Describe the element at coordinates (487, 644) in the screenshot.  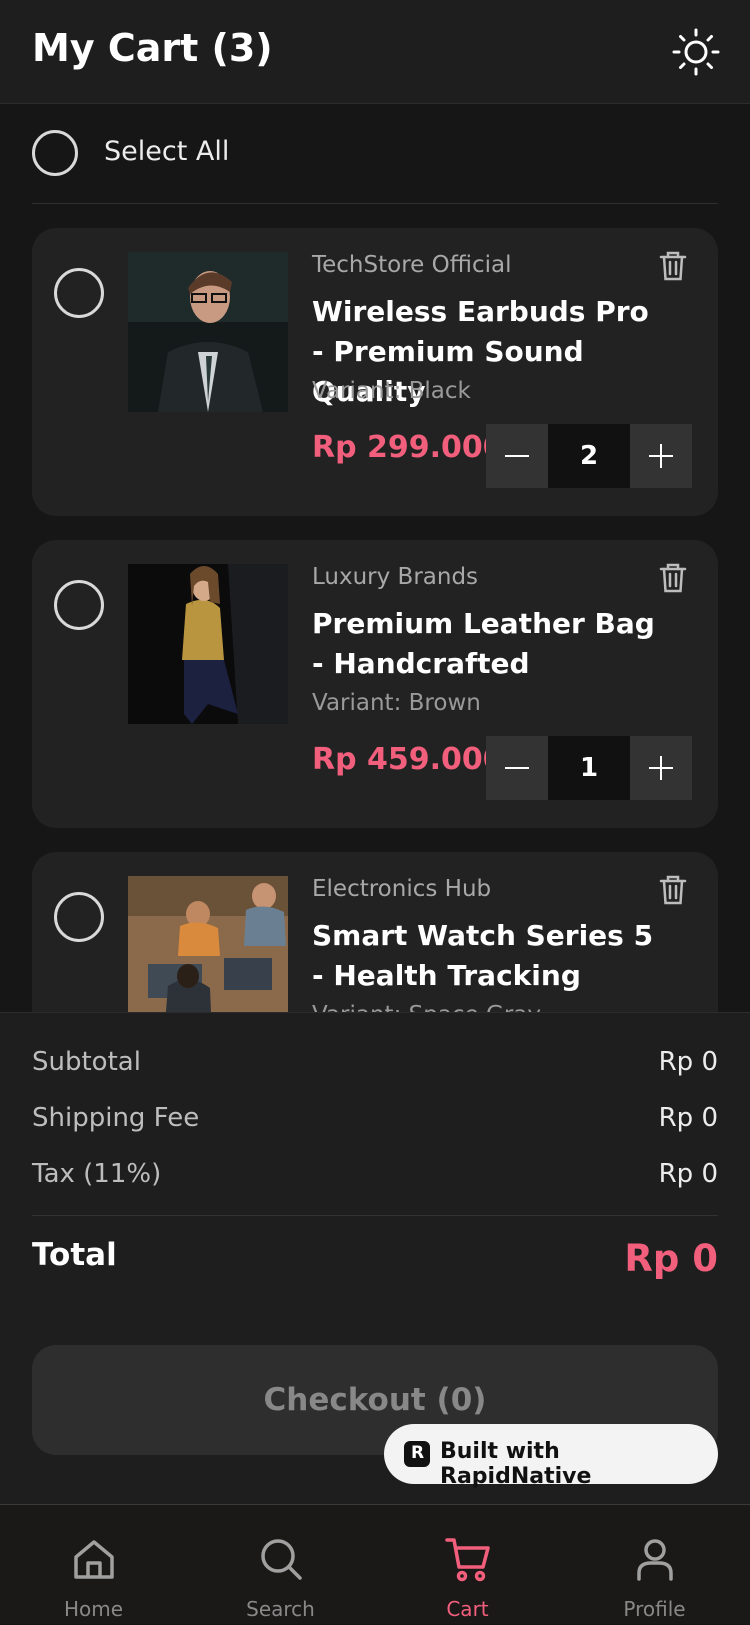
I see `product-name: Premium Leather Bag - Handcrafted` at that location.